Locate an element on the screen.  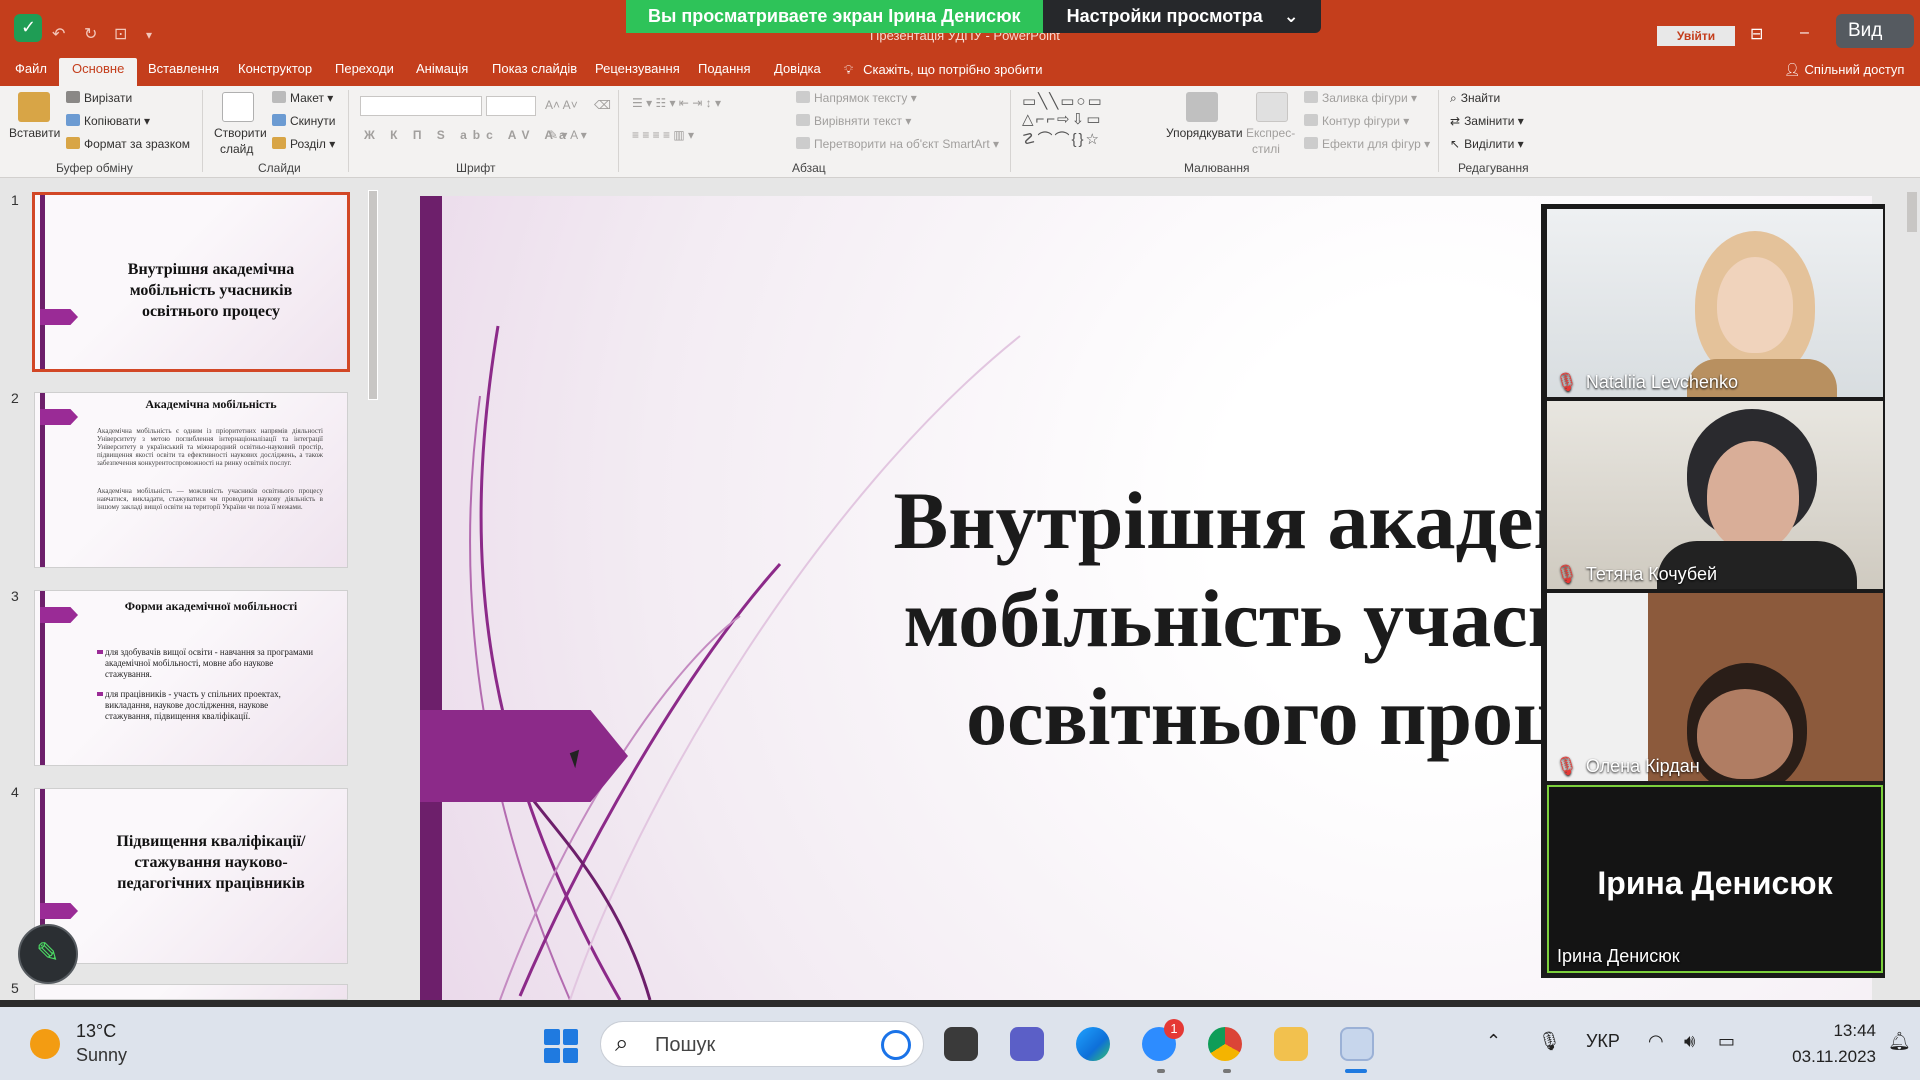
smartart-button: Перетворити на об'єкт SmartArt ▾ is located at coordinates (897, 144).